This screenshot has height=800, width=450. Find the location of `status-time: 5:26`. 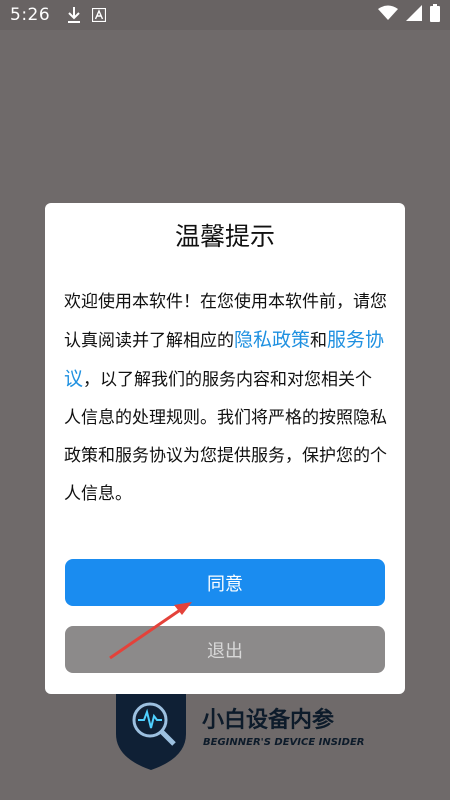

status-time: 5:26 is located at coordinates (30, 15).